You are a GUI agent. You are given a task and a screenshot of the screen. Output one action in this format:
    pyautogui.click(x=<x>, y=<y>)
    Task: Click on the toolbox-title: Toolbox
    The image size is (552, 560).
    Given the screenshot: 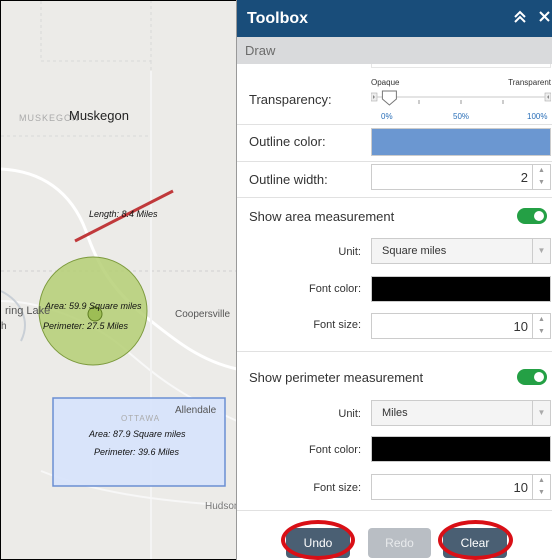 What is the action you would take?
    pyautogui.click(x=278, y=18)
    